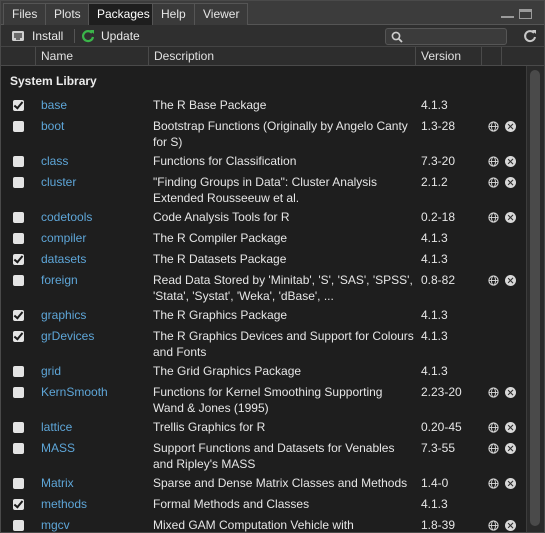  I want to click on tab-help: Help, so click(173, 14).